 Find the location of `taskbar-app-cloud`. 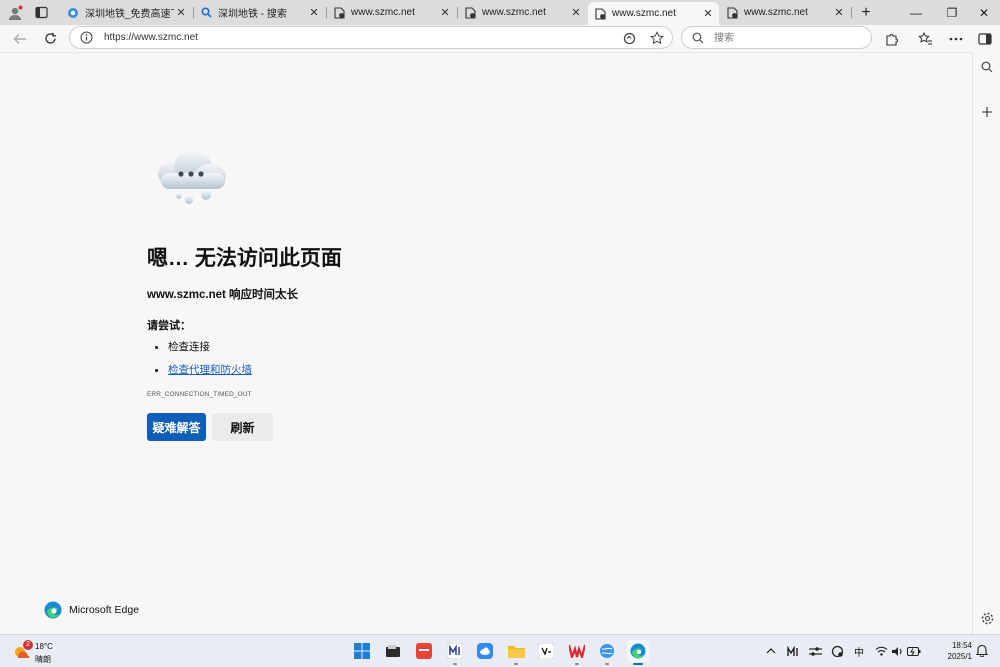

taskbar-app-cloud is located at coordinates (485, 651).